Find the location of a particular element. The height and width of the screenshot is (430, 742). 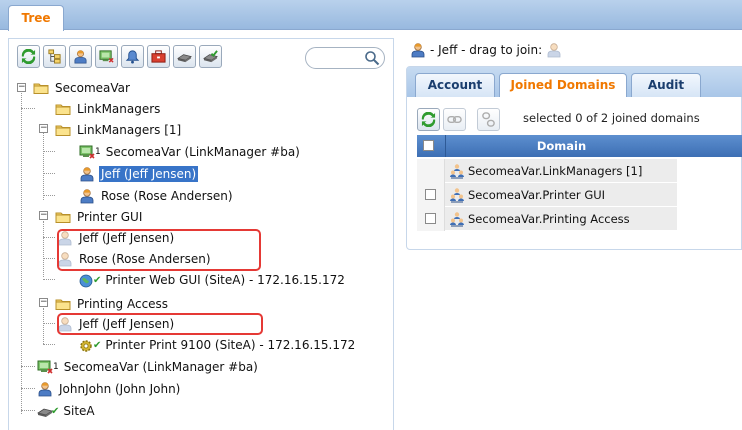

tab-account: Account is located at coordinates (455, 85).